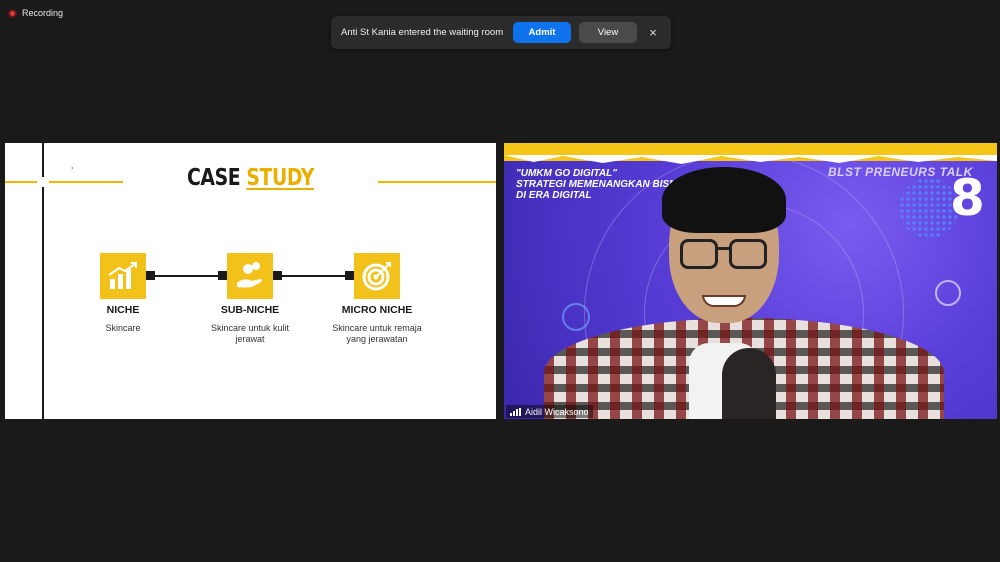  I want to click on view-button: View, so click(608, 32).